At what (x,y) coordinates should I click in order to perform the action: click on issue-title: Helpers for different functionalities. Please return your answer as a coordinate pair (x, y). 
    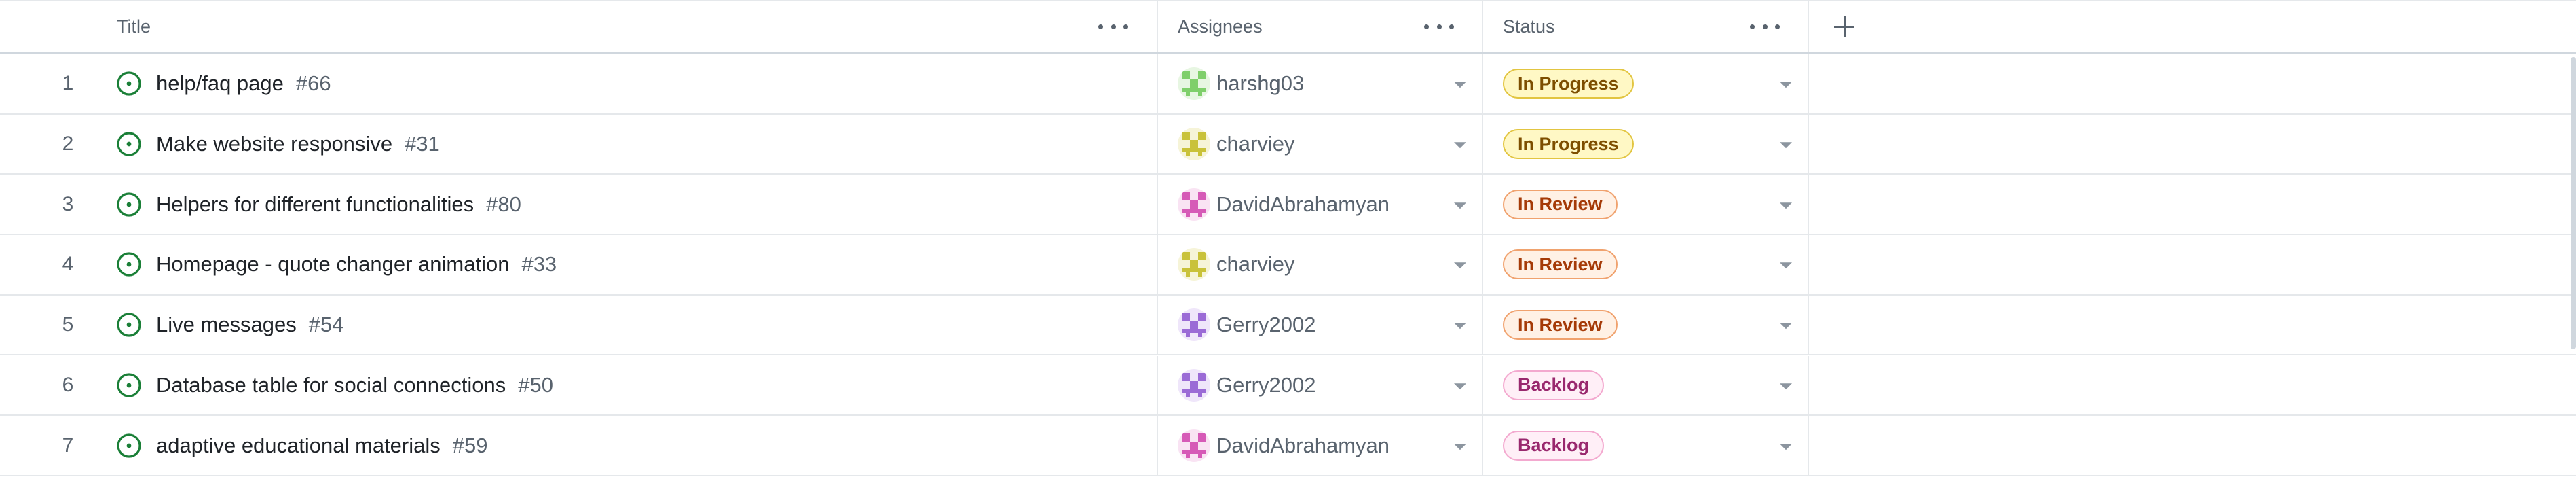
    Looking at the image, I should click on (315, 204).